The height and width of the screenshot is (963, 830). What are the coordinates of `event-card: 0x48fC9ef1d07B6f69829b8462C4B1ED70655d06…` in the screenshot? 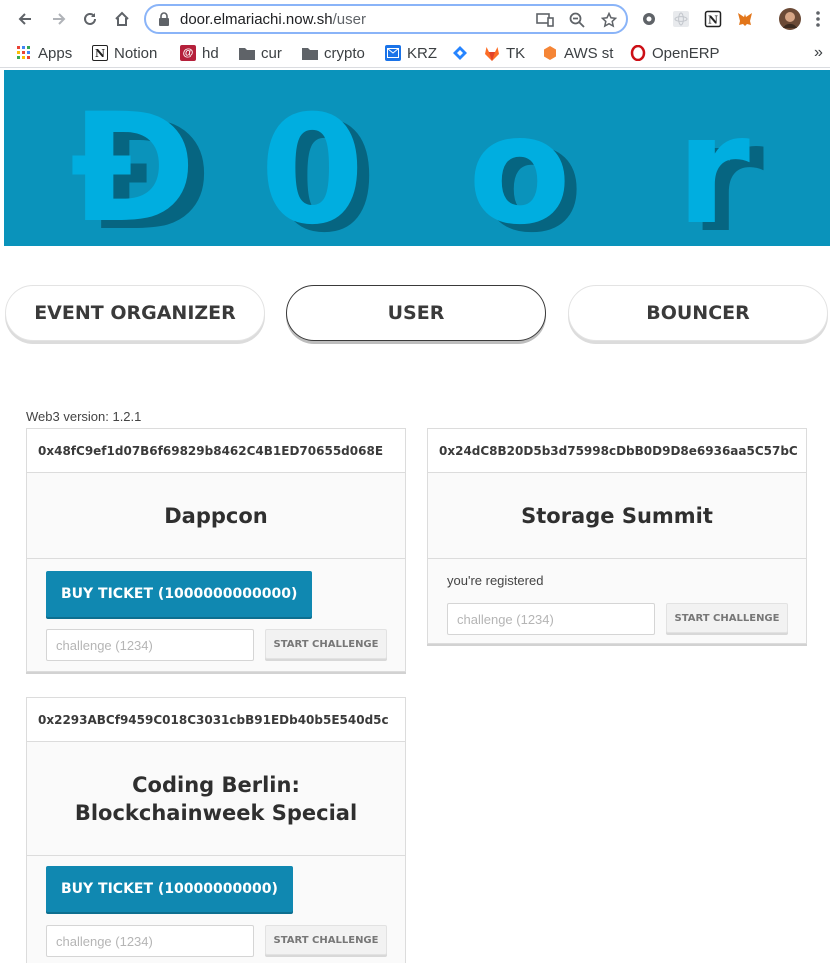 It's located at (216, 550).